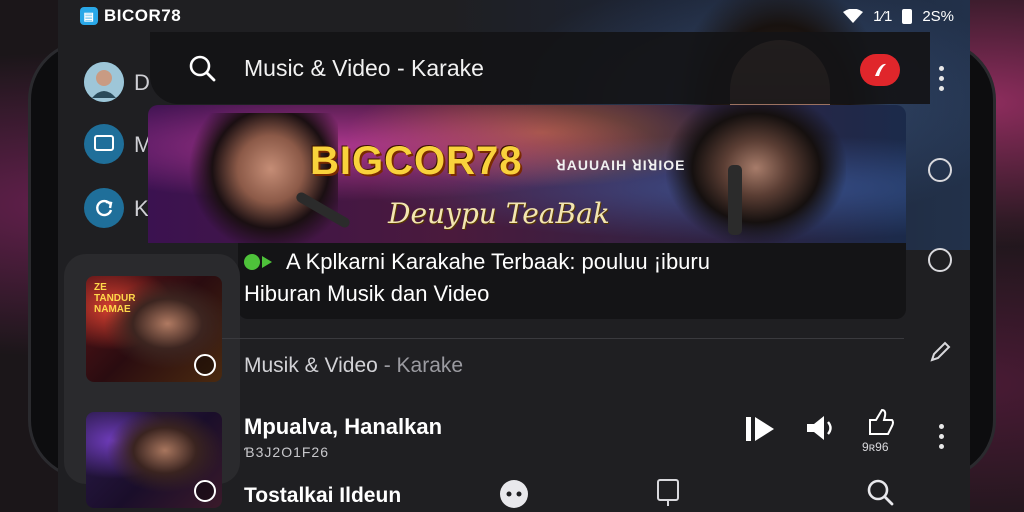 The width and height of the screenshot is (1024, 512). Describe the element at coordinates (89, 16) in the screenshot. I see `app-logo-icon: ▤` at that location.